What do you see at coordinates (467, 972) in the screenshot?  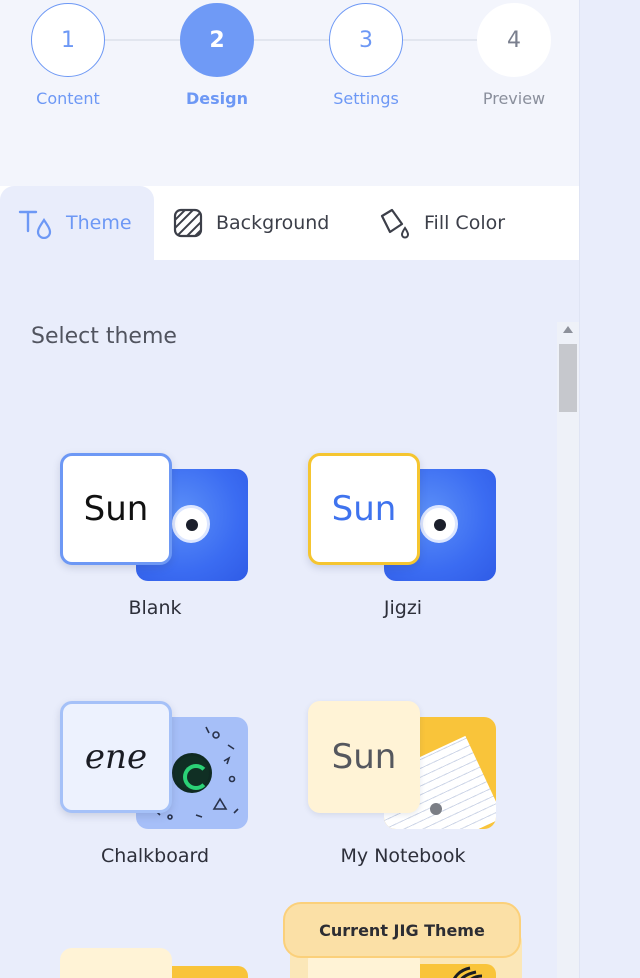 I see `doodle-icon` at bounding box center [467, 972].